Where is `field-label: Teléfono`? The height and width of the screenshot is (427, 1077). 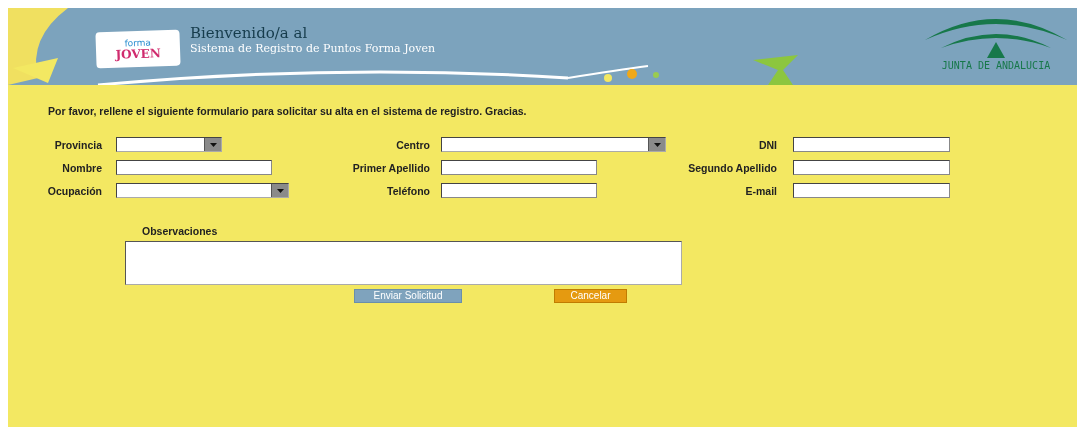
field-label: Teléfono is located at coordinates (409, 190).